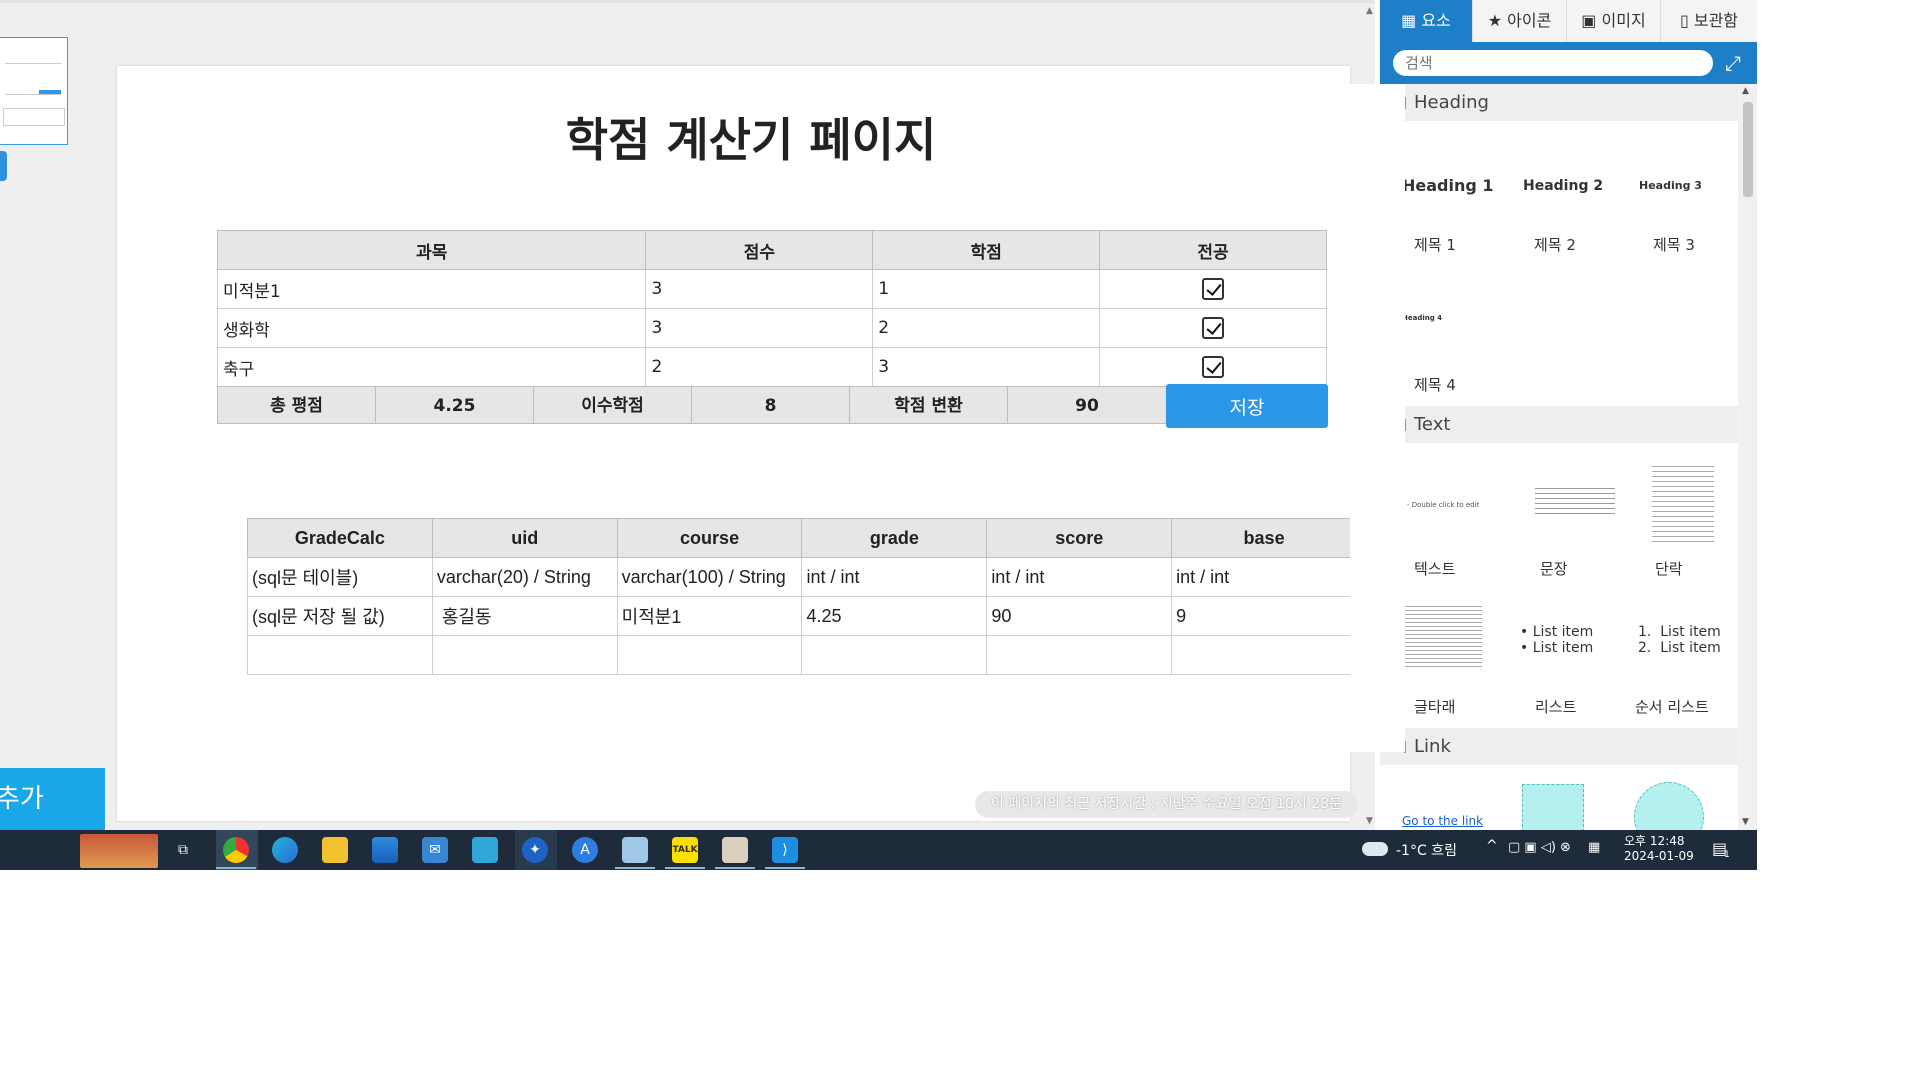  What do you see at coordinates (1563, 186) in the screenshot?
I see `heading2-preview: Heading 2` at bounding box center [1563, 186].